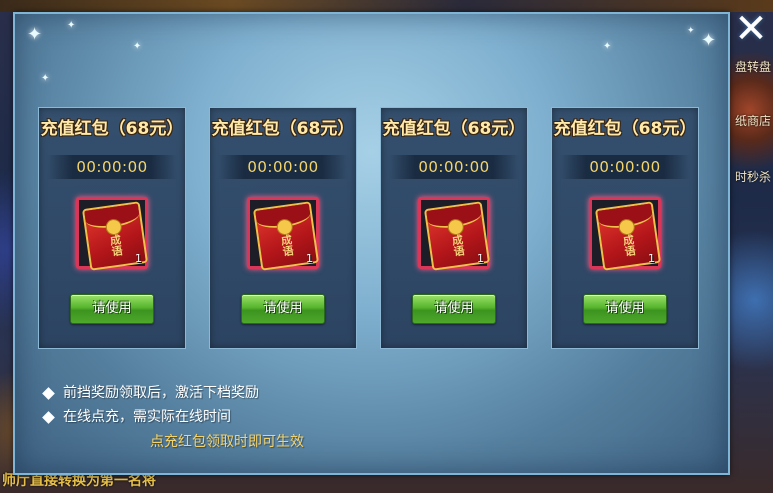 Image resolution: width=773 pixels, height=493 pixels. I want to click on rules-notes: 前挡奖励领取后，激活下档奖励 在线点充，需实际在线时间, so click(240, 405).